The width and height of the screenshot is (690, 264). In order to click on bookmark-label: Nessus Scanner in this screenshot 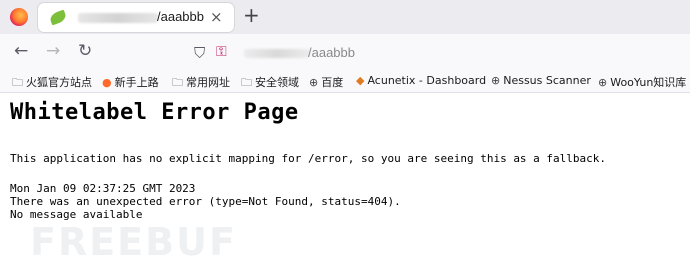, I will do `click(547, 80)`.